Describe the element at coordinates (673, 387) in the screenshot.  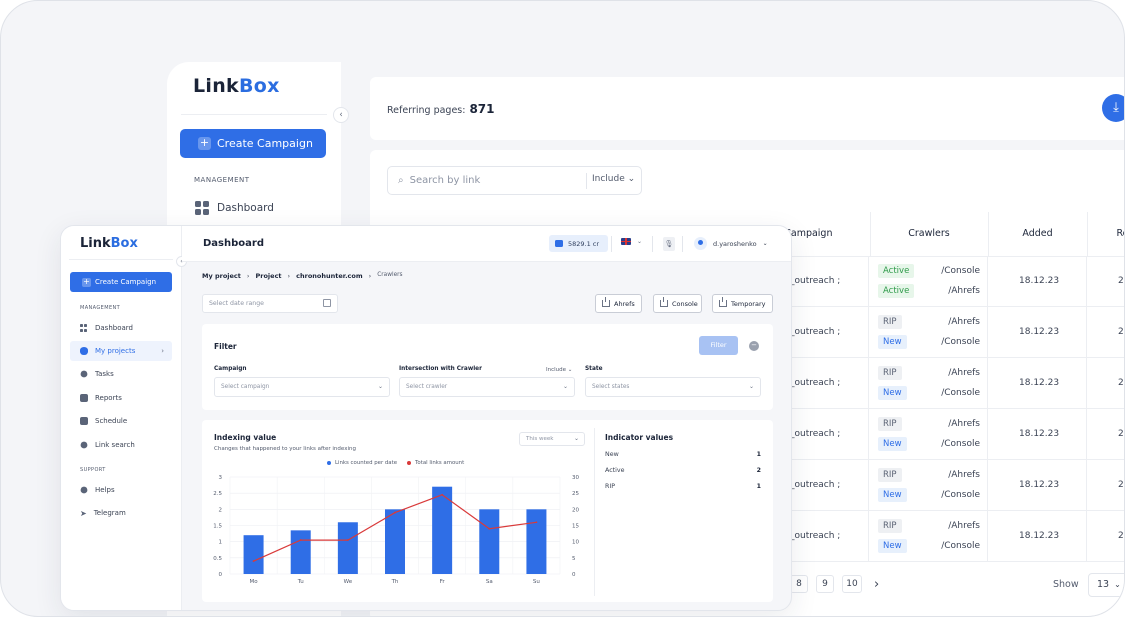
I see `state-select: Select states ⌄` at that location.